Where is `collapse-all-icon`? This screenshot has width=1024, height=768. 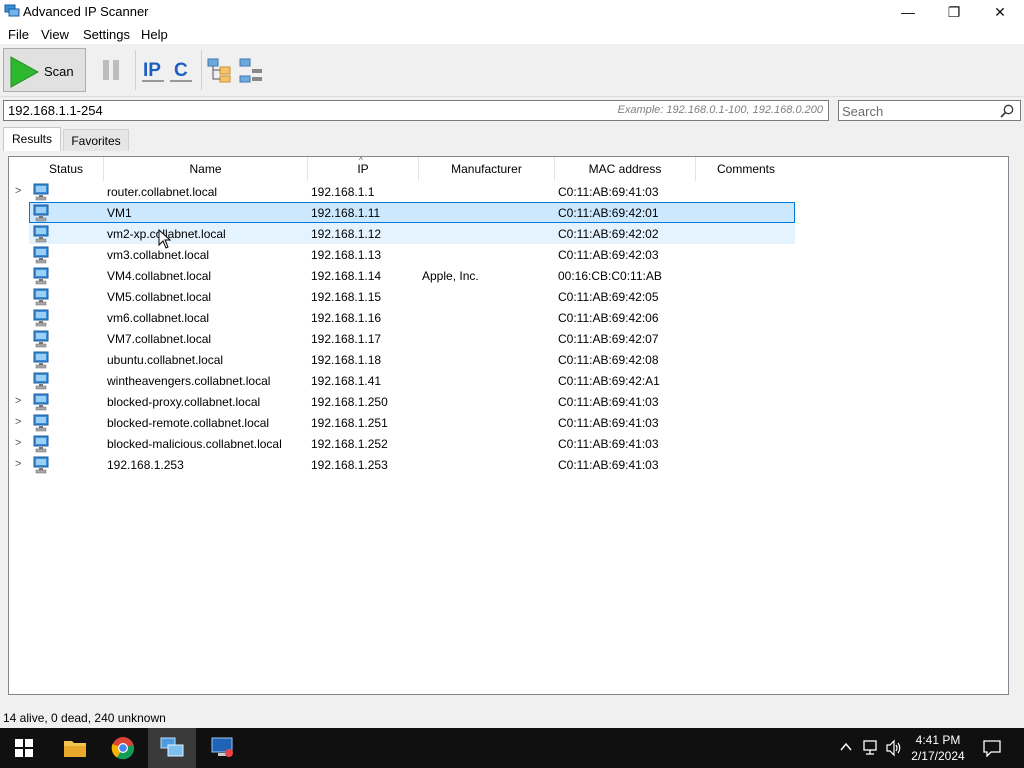 collapse-all-icon is located at coordinates (252, 70).